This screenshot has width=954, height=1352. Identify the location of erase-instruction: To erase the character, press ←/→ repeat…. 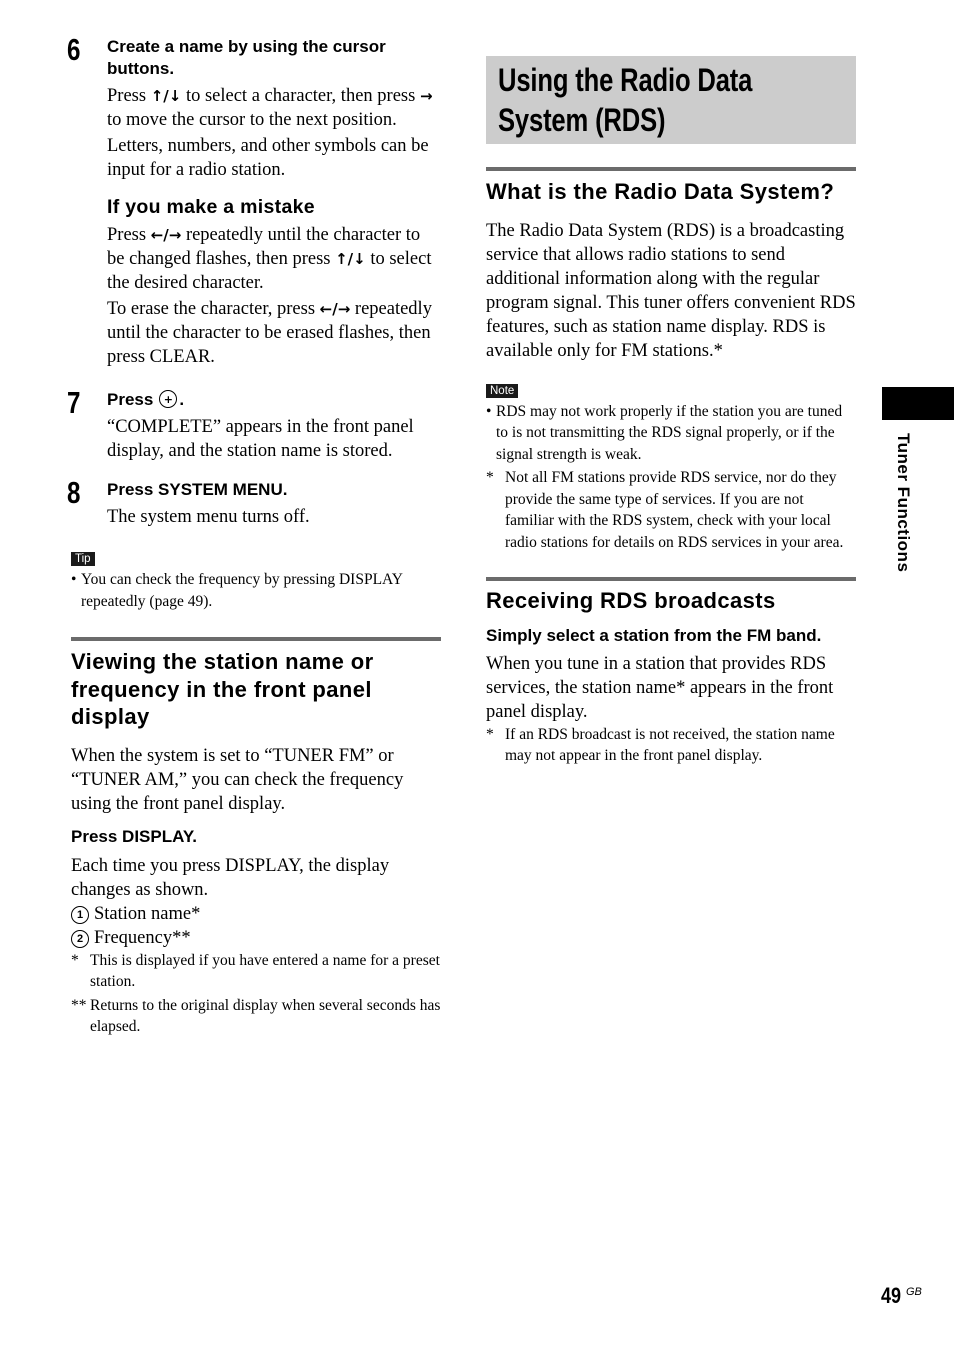
(274, 333).